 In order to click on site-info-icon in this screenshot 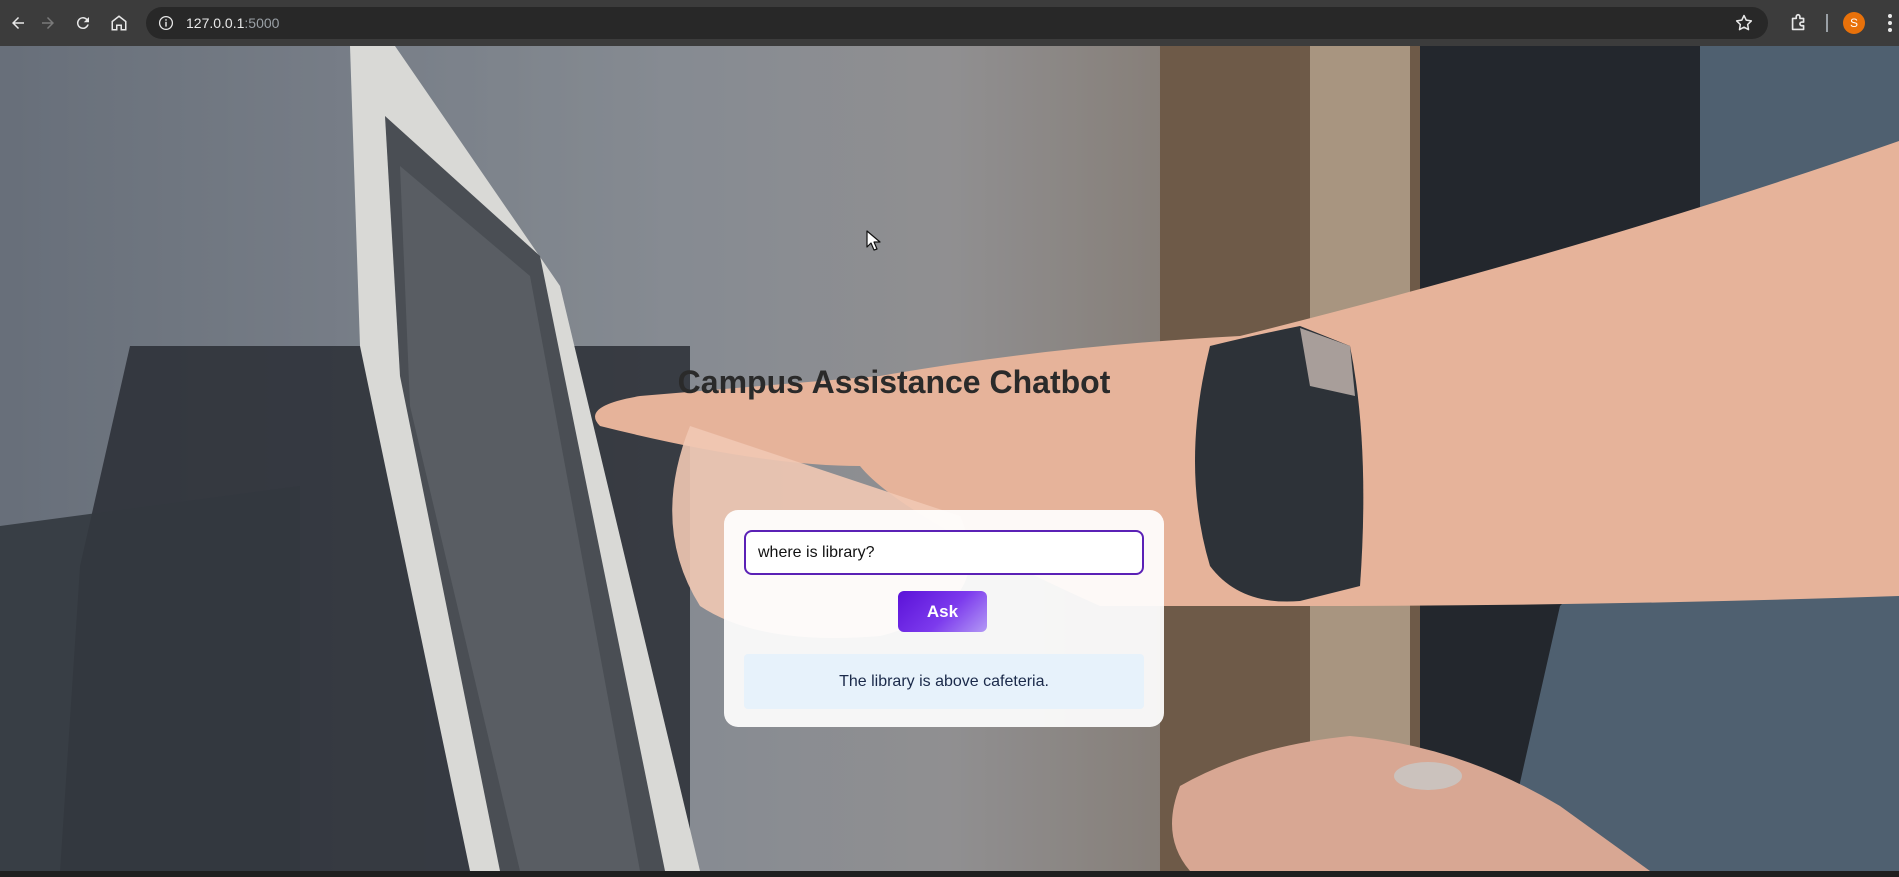, I will do `click(166, 23)`.